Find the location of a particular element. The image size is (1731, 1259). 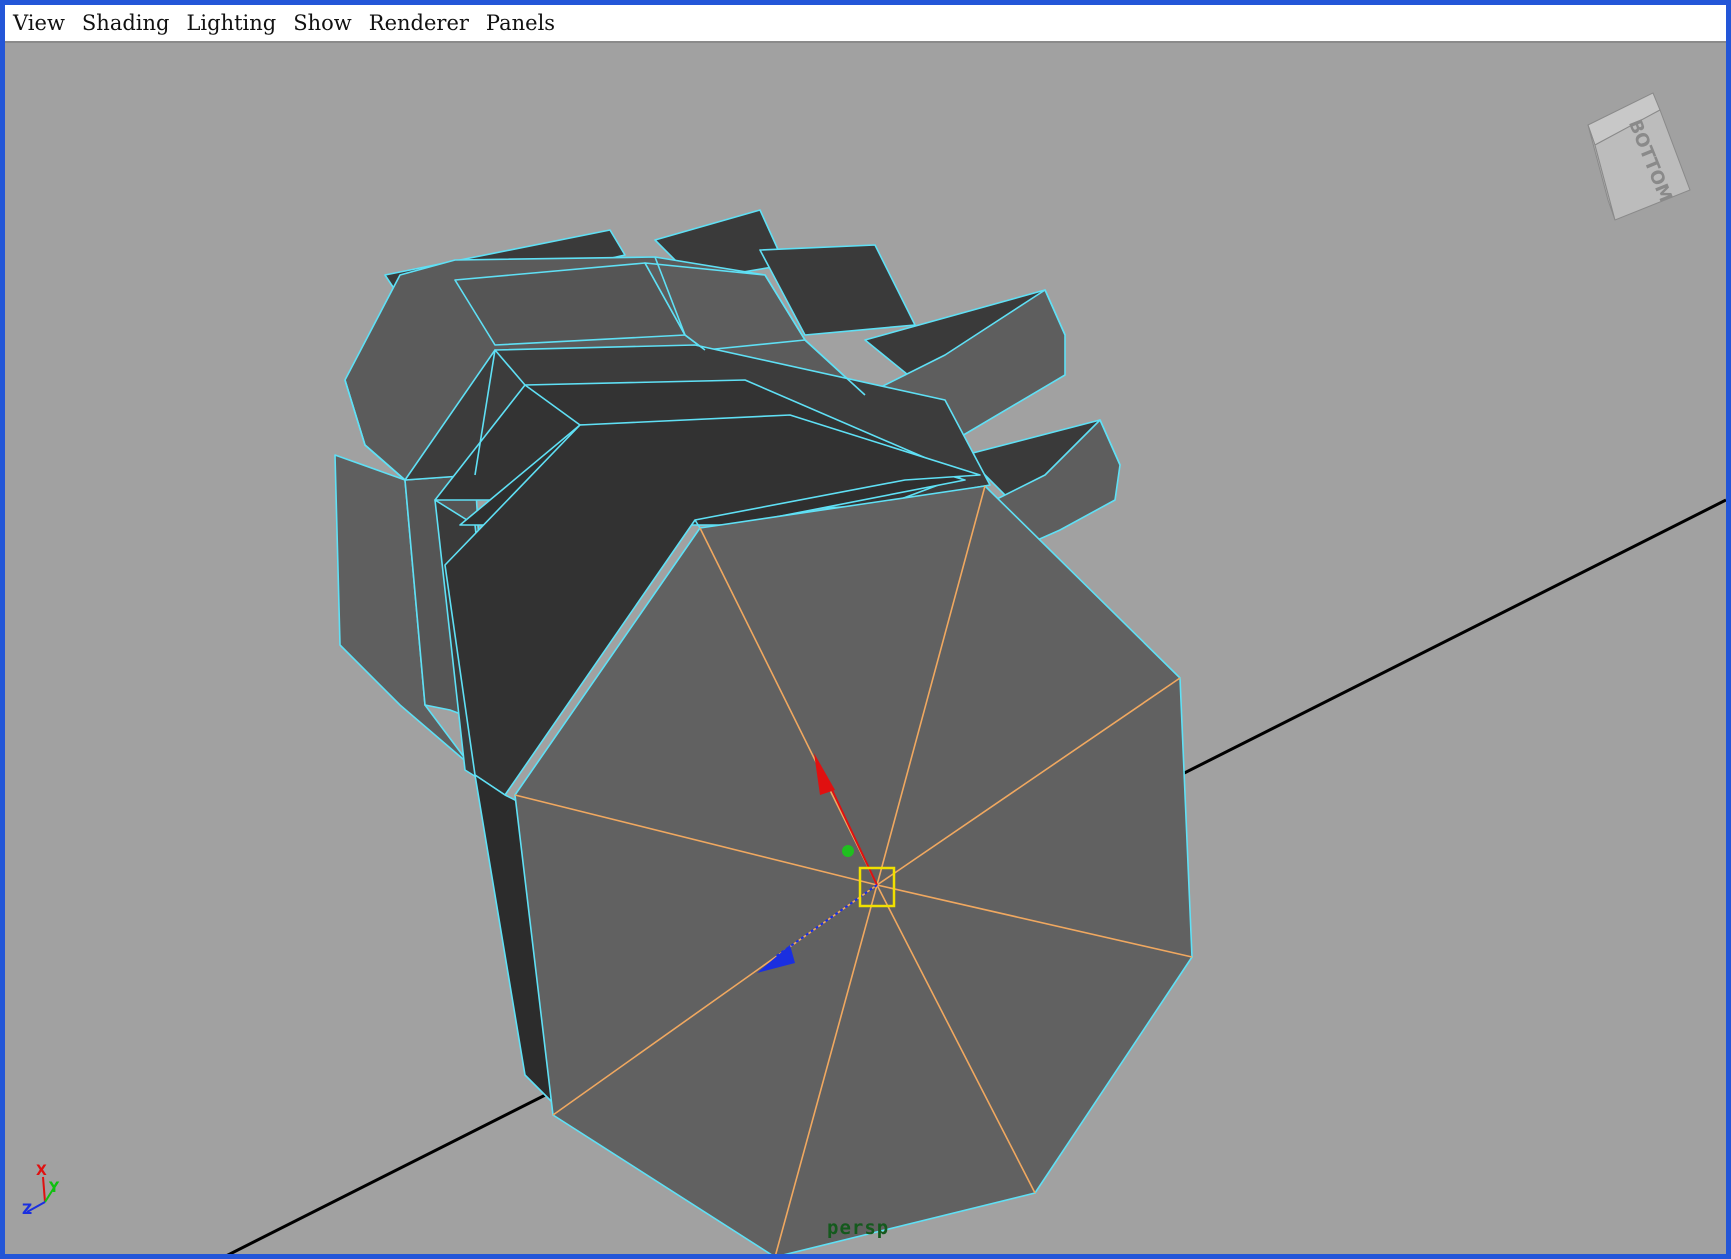

camera-name-label: persp is located at coordinates (858, 1228).